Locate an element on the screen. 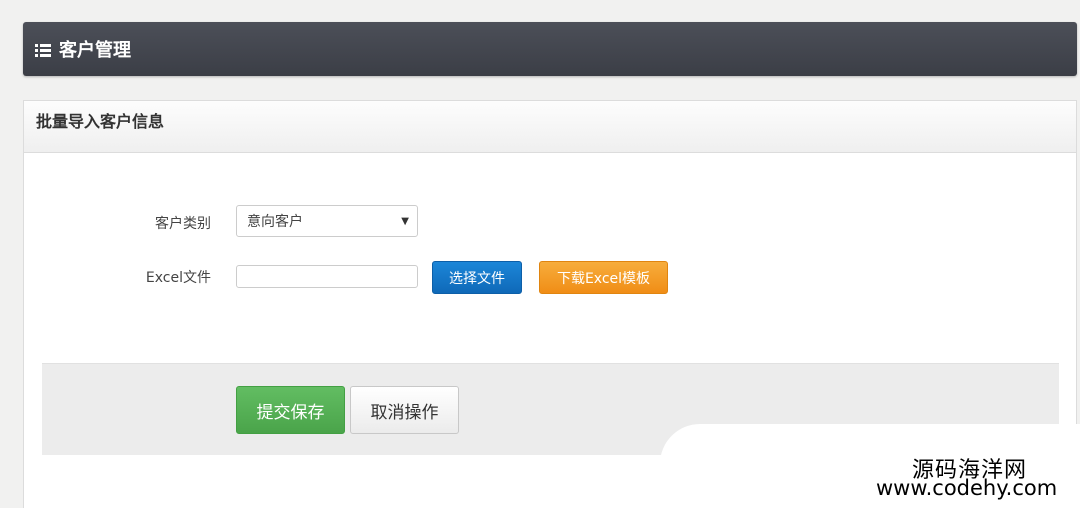 Image resolution: width=1080 pixels, height=508 pixels. cancel-button: 取消操作 is located at coordinates (404, 410).